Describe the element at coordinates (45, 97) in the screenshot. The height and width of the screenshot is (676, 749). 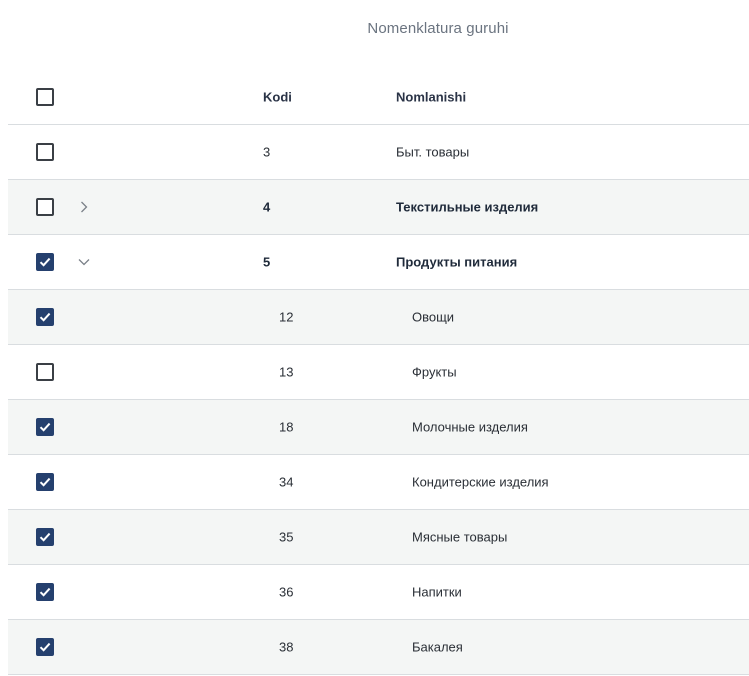
I see `select-all-checkbox` at that location.